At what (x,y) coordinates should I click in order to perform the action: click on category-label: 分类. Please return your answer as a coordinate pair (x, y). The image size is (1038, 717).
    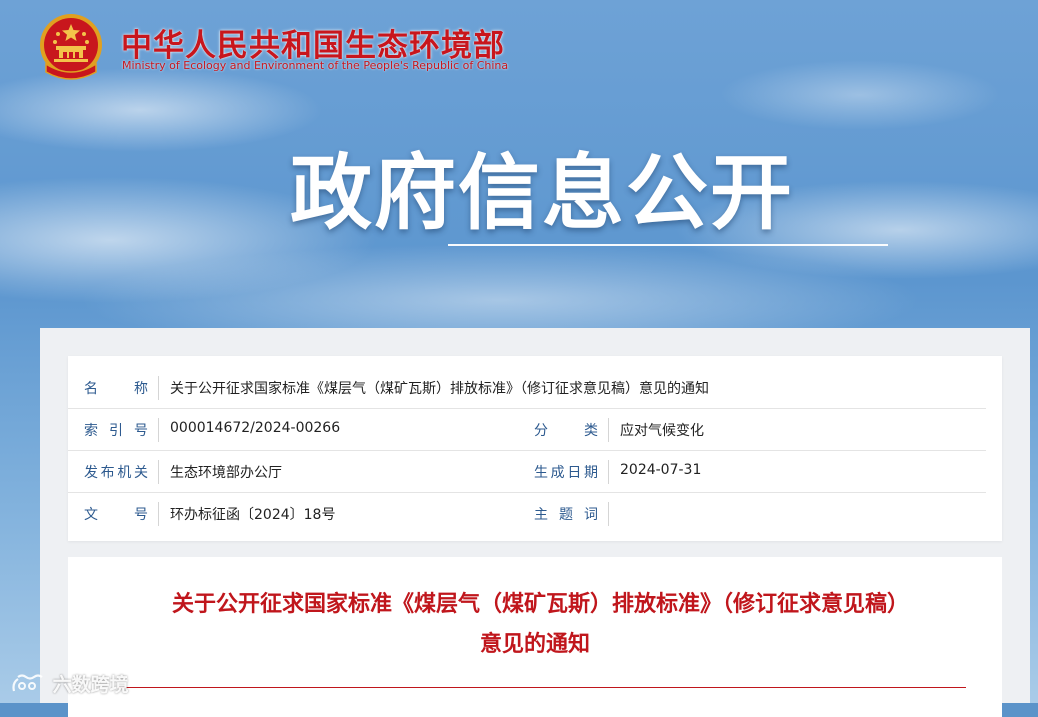
    Looking at the image, I should click on (566, 431).